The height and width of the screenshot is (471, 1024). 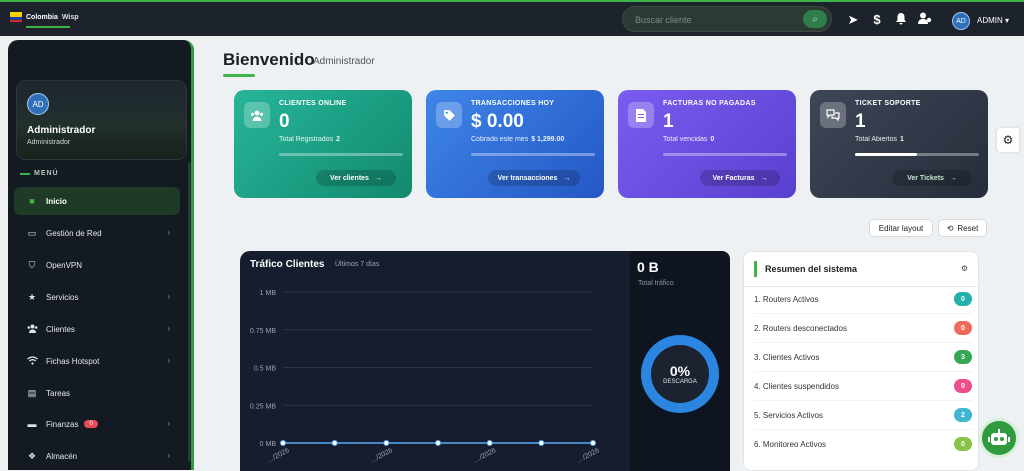 What do you see at coordinates (888, 103) in the screenshot?
I see `card-title: TICKET SOPORTE` at bounding box center [888, 103].